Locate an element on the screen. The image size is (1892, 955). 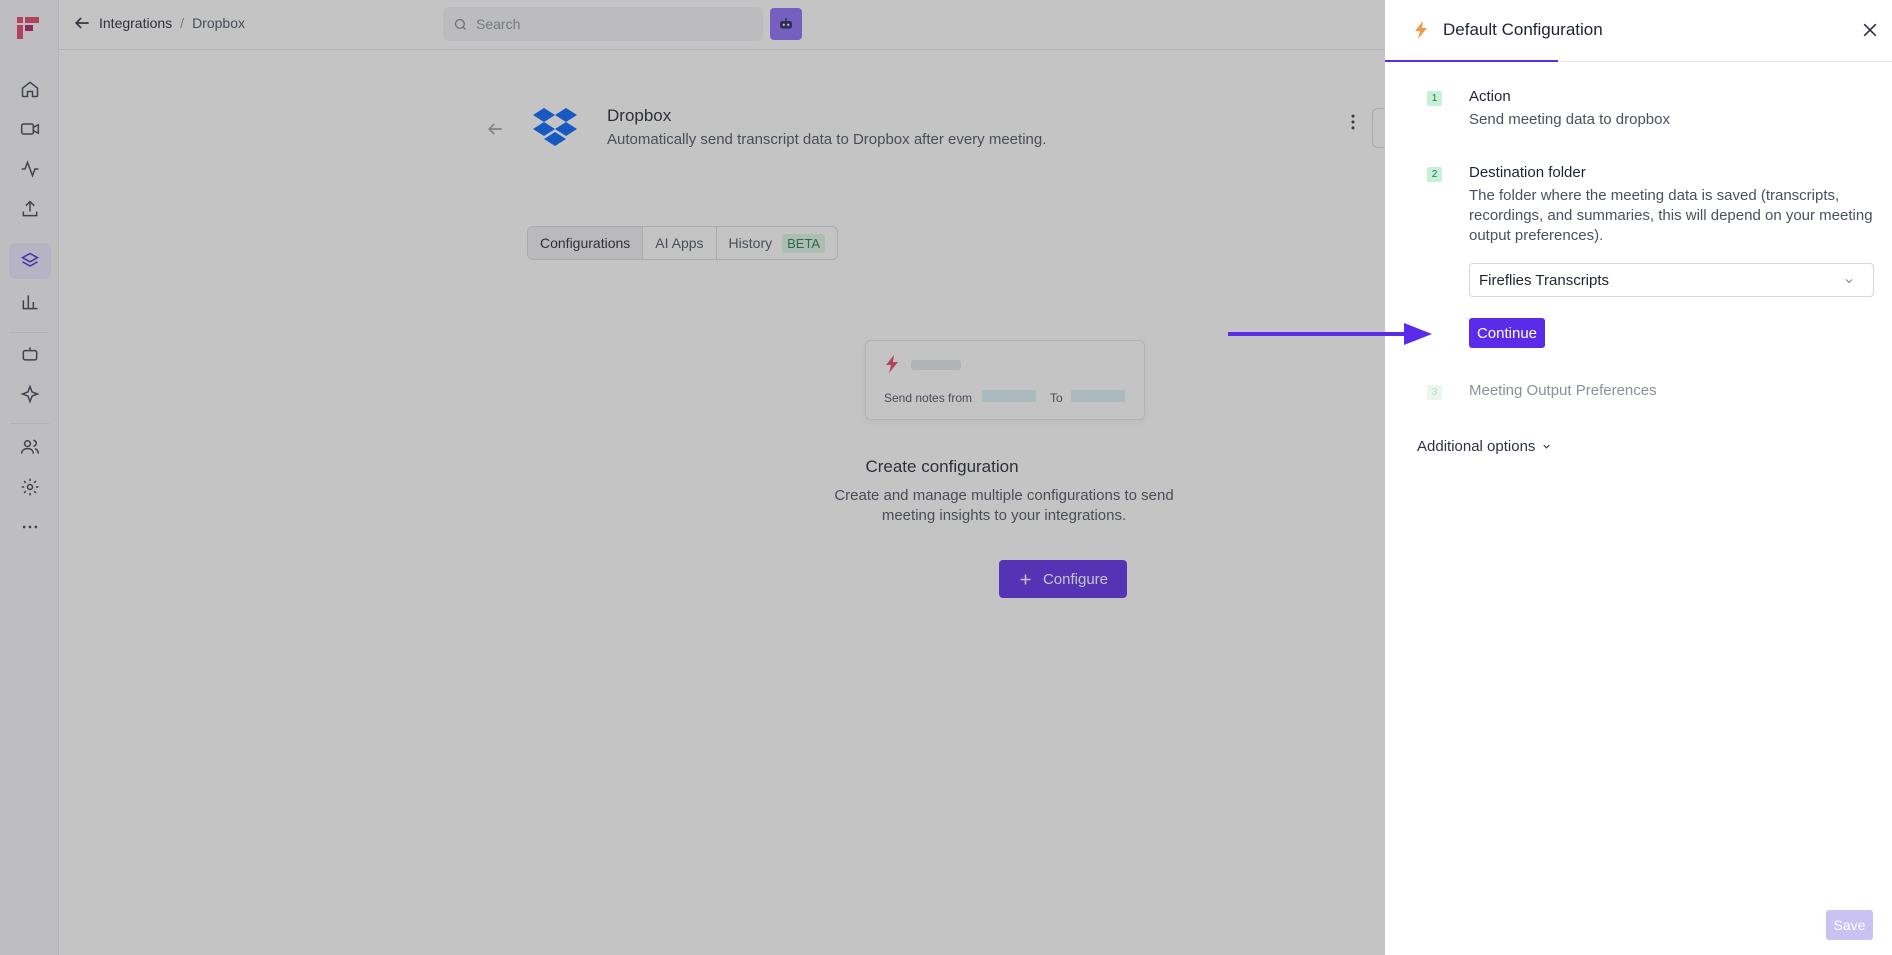
panel-header: Default Configuration is located at coordinates (1638, 31).